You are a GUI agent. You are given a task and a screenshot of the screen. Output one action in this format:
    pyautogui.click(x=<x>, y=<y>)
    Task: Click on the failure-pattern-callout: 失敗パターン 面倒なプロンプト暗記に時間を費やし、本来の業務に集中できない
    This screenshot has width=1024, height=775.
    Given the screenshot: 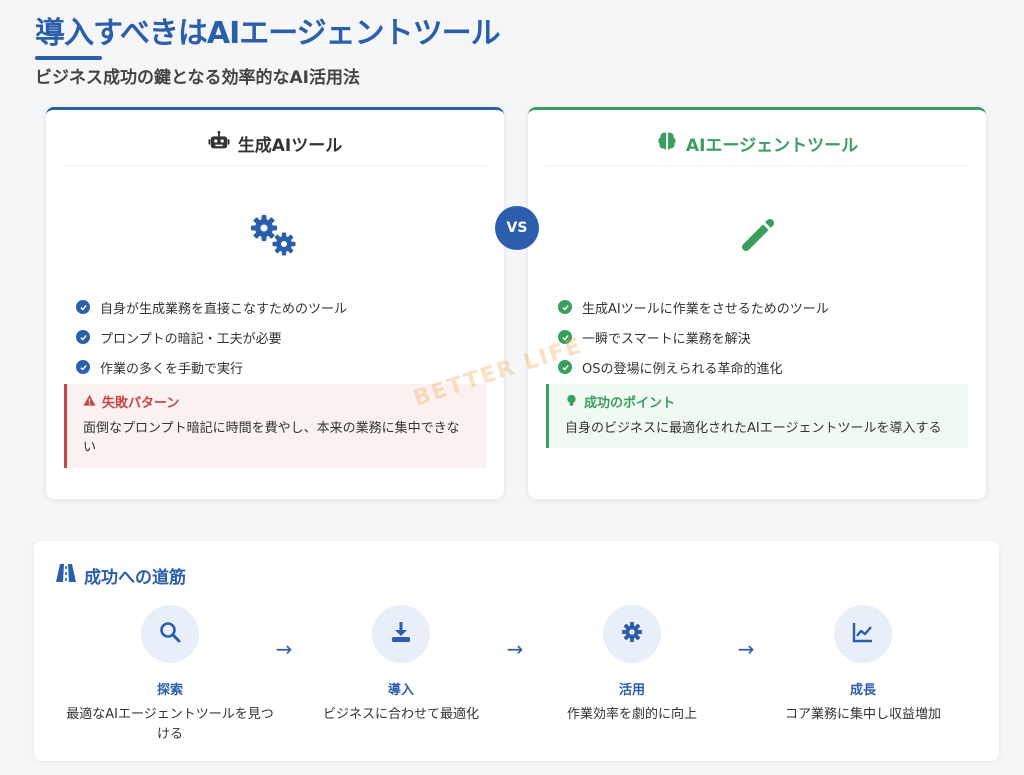 What is the action you would take?
    pyautogui.click(x=275, y=426)
    